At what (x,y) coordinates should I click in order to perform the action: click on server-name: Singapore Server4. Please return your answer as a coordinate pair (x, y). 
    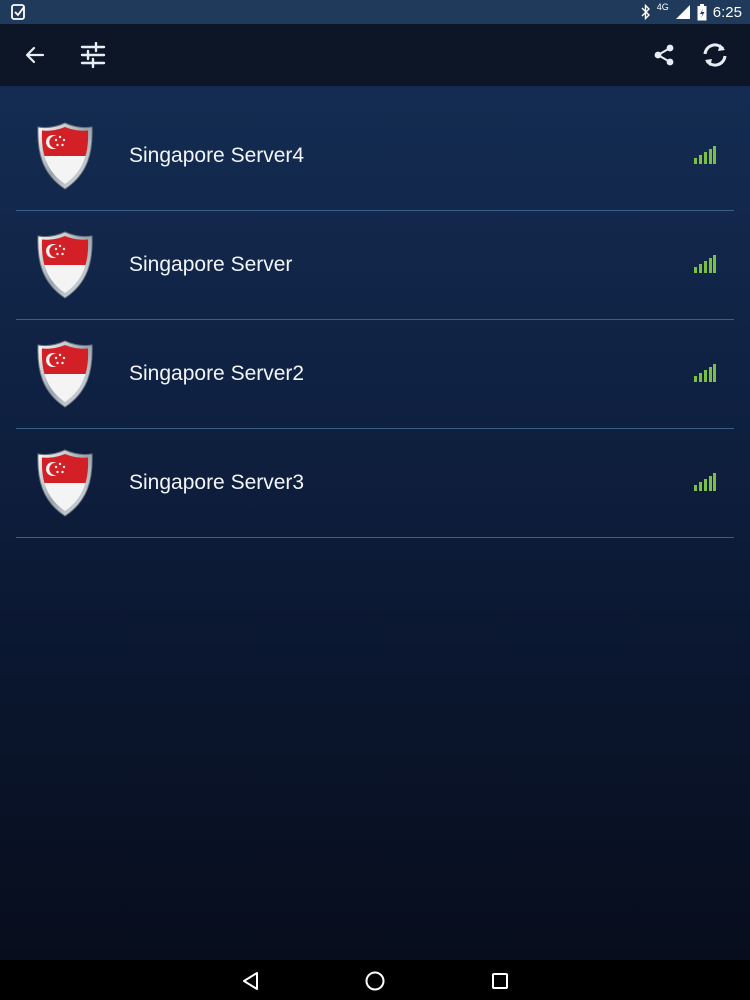
    Looking at the image, I should click on (217, 155).